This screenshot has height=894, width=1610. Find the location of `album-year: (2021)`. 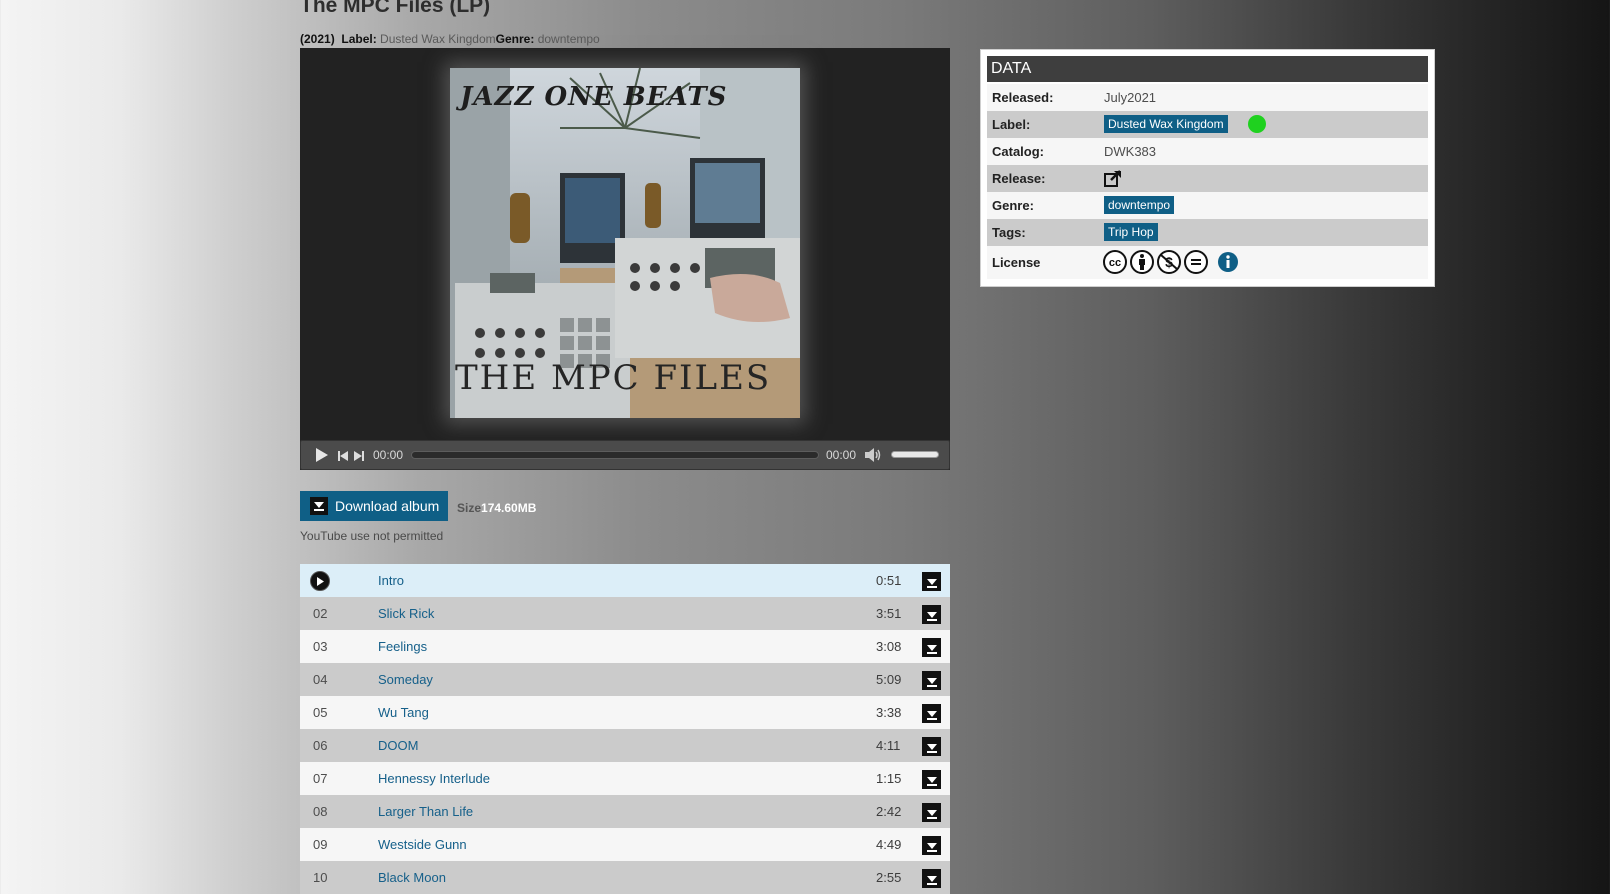

album-year: (2021) is located at coordinates (317, 39).